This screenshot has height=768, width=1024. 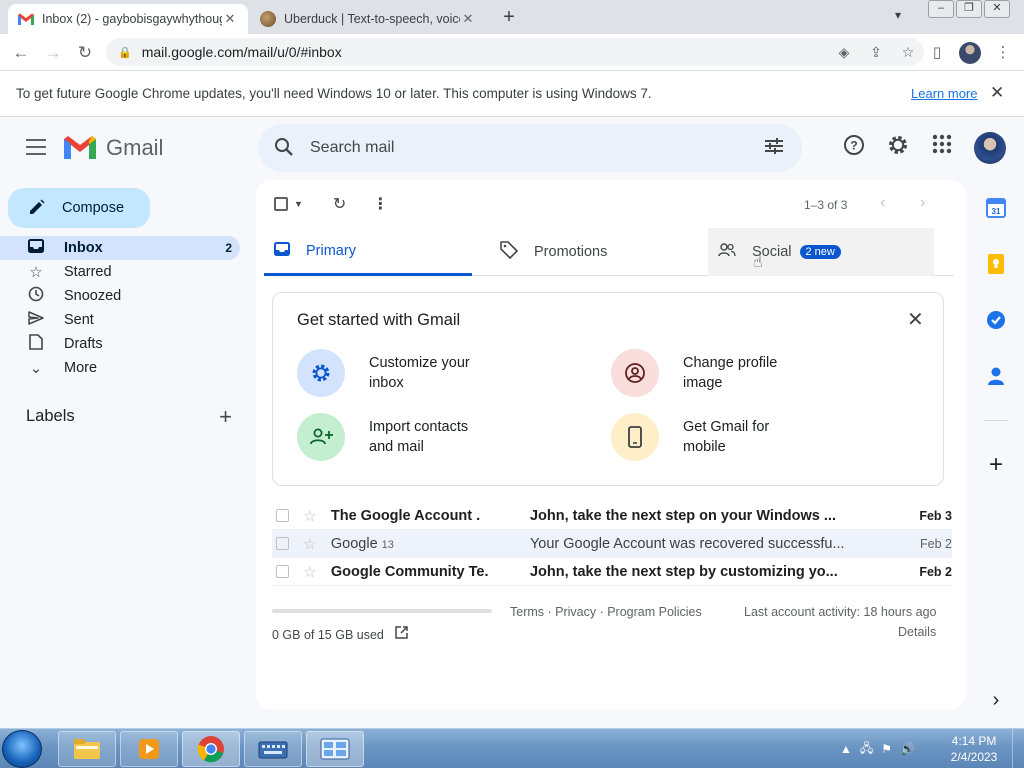 What do you see at coordinates (1003, 53) in the screenshot?
I see `chrome-menu-icon: ⋮` at bounding box center [1003, 53].